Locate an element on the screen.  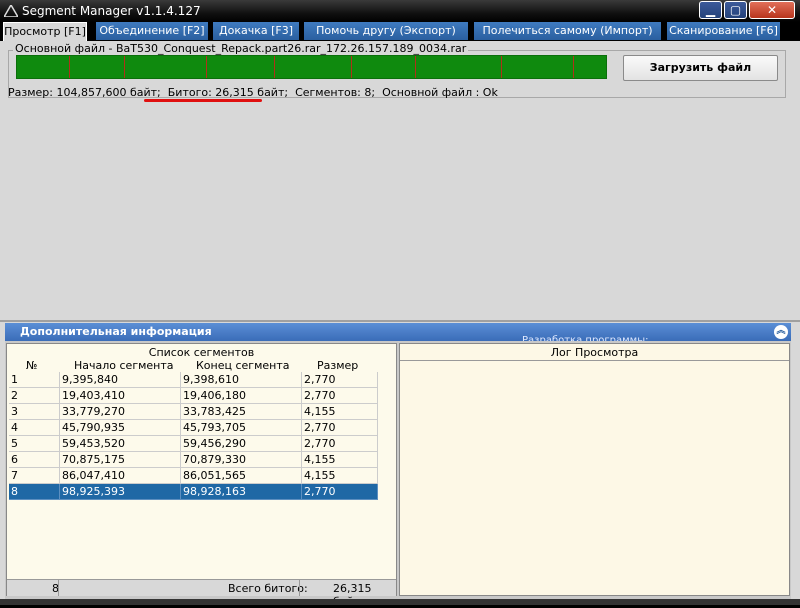
window-title: Segment Manager v1.1.4.127 is located at coordinates (111, 11).